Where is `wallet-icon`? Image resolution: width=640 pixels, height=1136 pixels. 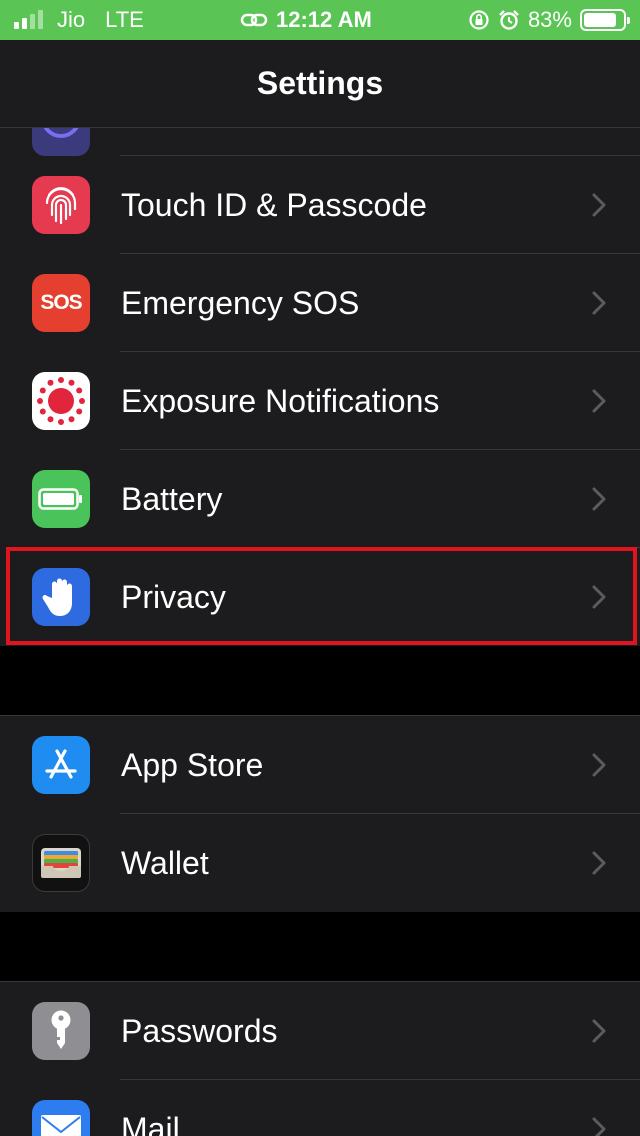 wallet-icon is located at coordinates (61, 863).